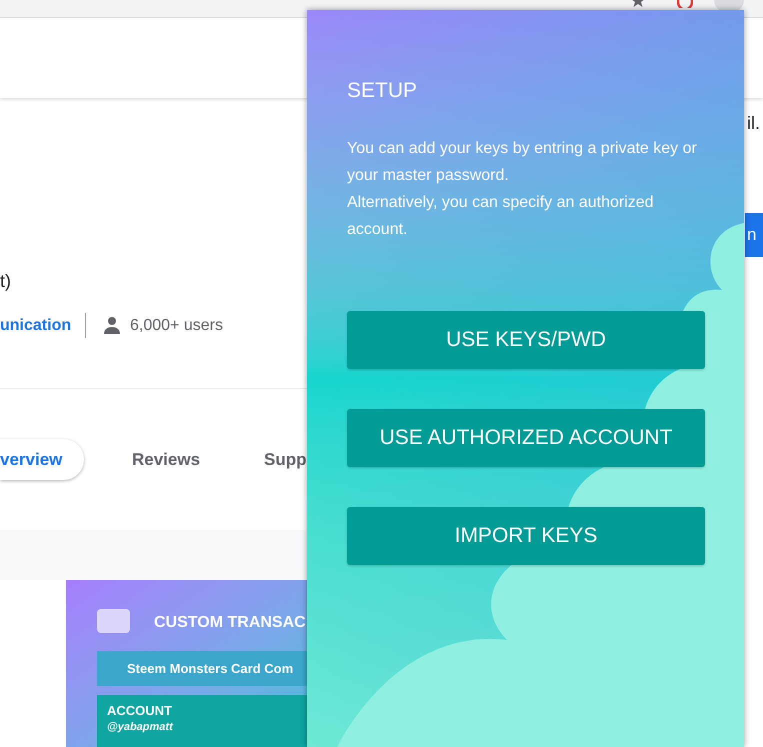 This screenshot has height=747, width=763. Describe the element at coordinates (166, 459) in the screenshot. I see `tab: Reviews` at that location.